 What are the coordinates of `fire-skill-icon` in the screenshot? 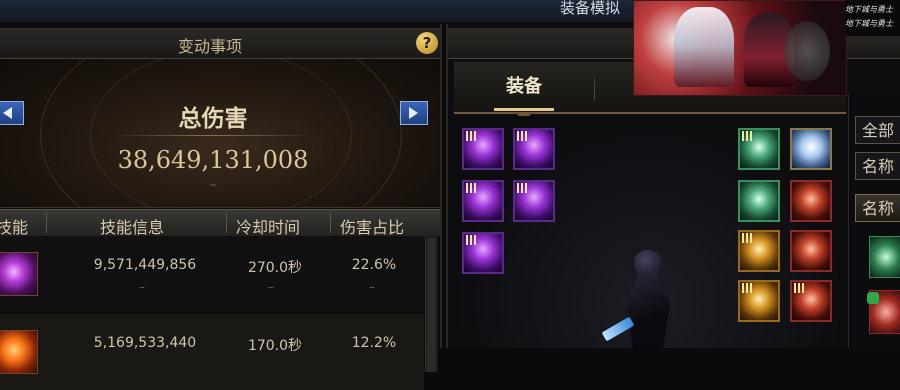 It's located at (19, 352).